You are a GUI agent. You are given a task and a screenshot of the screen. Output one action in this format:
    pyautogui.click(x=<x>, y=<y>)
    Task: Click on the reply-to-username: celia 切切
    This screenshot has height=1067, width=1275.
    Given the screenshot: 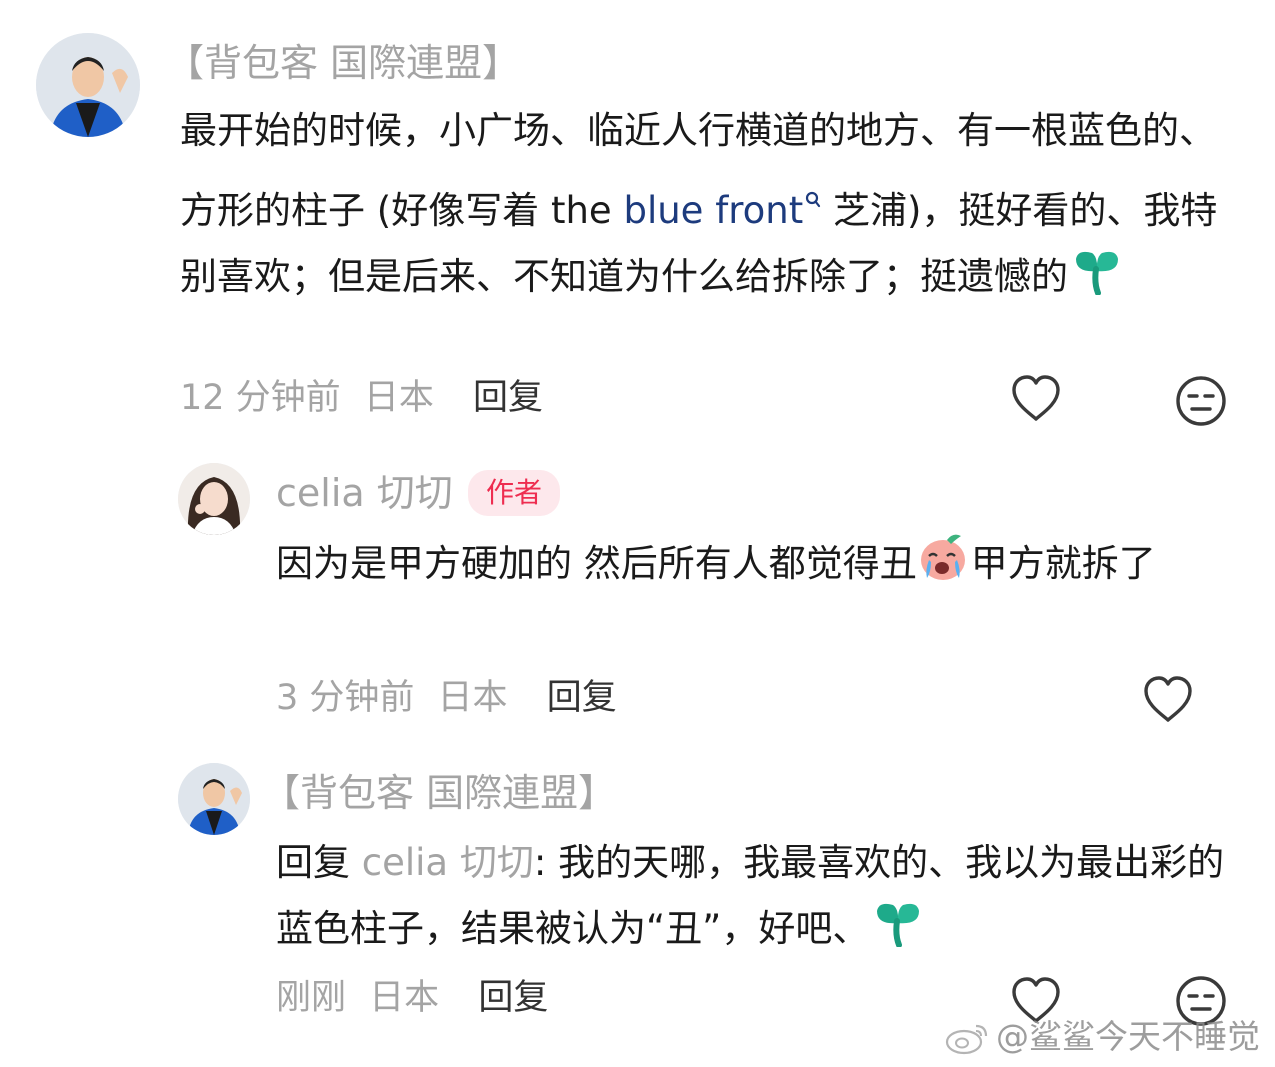 What is the action you would take?
    pyautogui.click(x=448, y=862)
    